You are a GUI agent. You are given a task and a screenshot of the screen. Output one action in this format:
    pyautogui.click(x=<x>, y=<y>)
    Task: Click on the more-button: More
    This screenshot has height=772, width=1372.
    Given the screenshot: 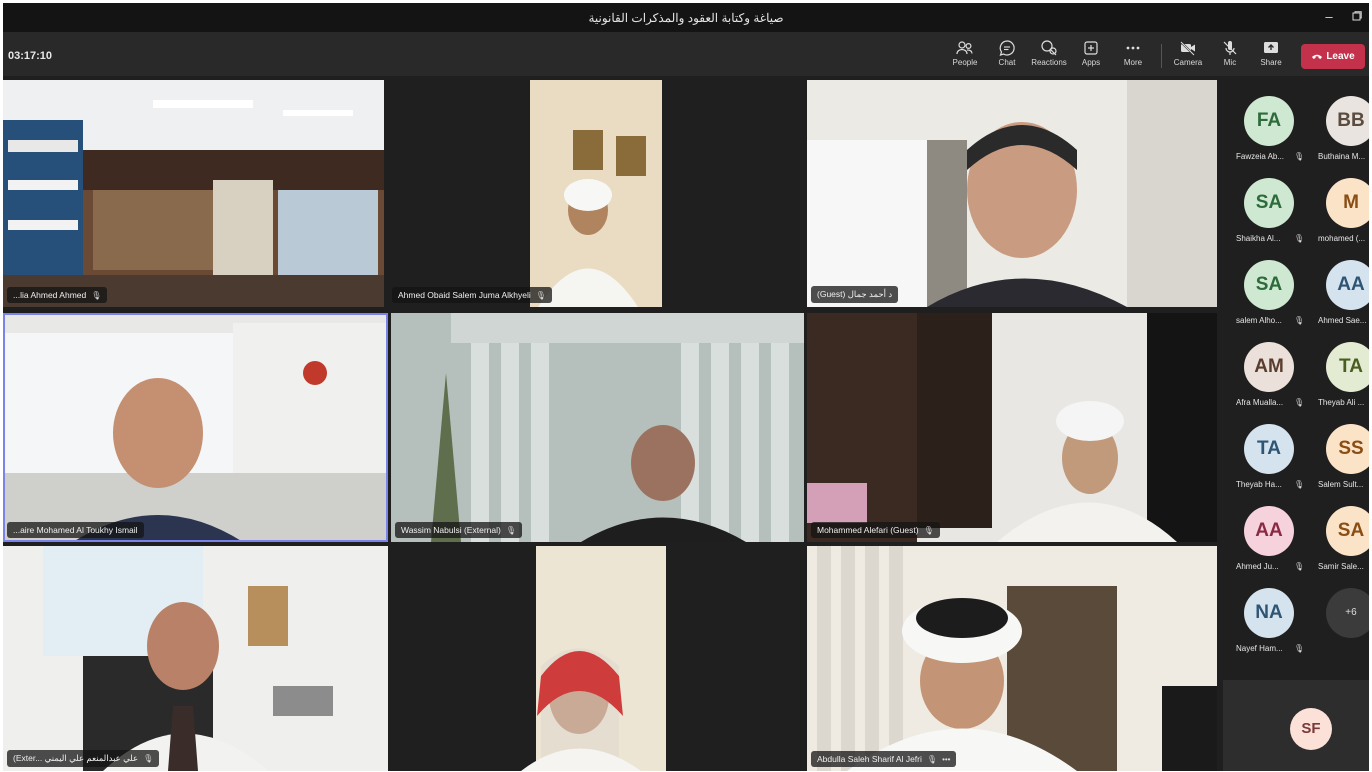 What is the action you would take?
    pyautogui.click(x=1133, y=52)
    